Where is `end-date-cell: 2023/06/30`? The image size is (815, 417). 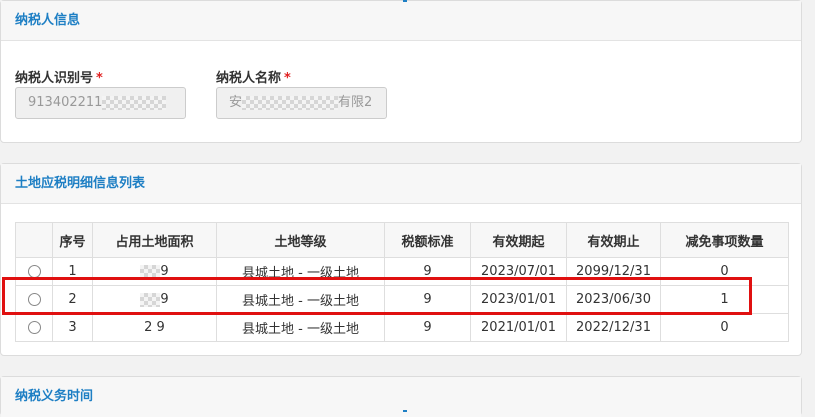 end-date-cell: 2023/06/30 is located at coordinates (613, 299).